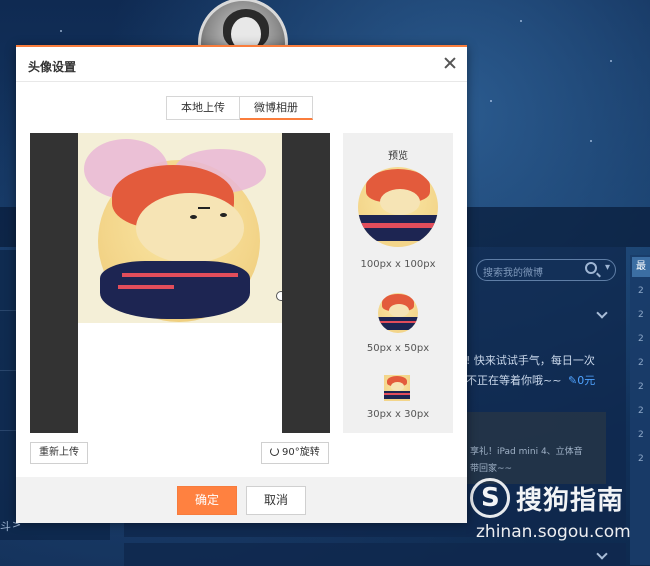 Image resolution: width=650 pixels, height=566 pixels. Describe the element at coordinates (241, 500) in the screenshot. I see `dialog-footer: 确定 取消` at that location.